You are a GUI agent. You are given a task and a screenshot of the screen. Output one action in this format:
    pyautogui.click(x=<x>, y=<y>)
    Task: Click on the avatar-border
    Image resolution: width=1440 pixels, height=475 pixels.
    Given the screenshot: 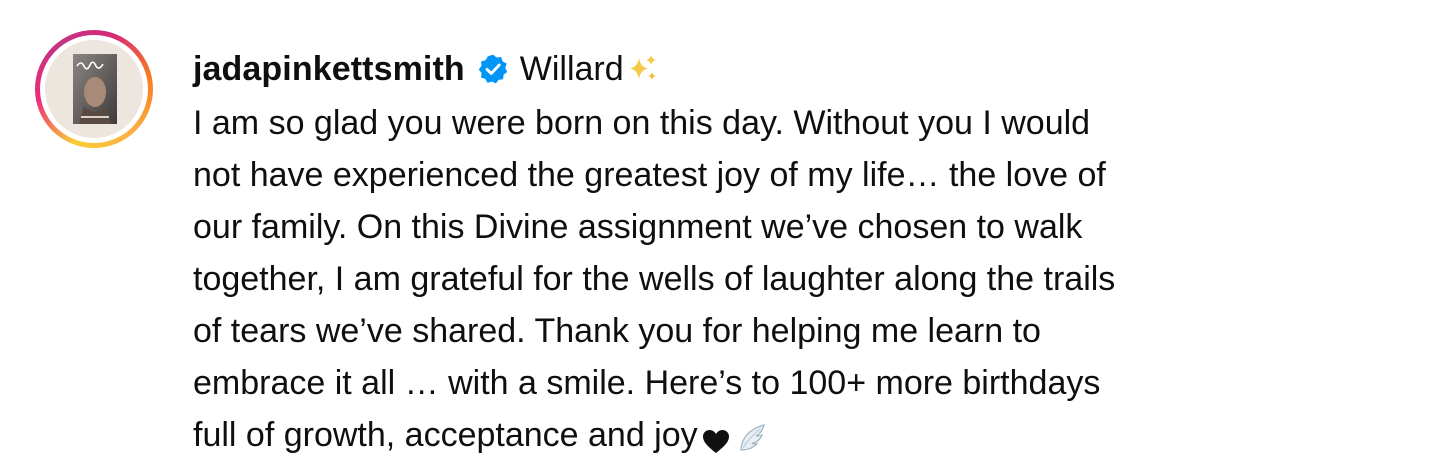 What is the action you would take?
    pyautogui.click(x=94, y=89)
    